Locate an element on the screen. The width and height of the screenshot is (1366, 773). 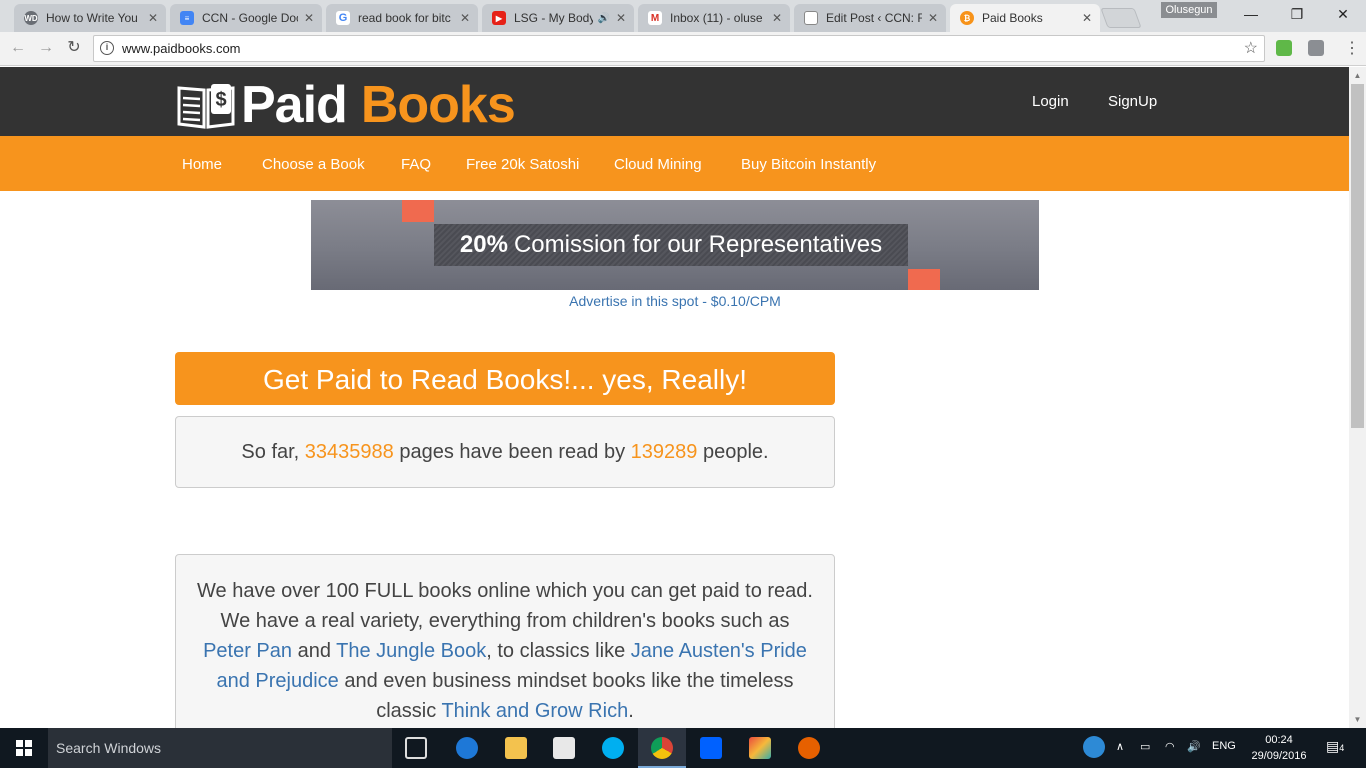
scrollbar-thumb is located at coordinates (1357, 256).